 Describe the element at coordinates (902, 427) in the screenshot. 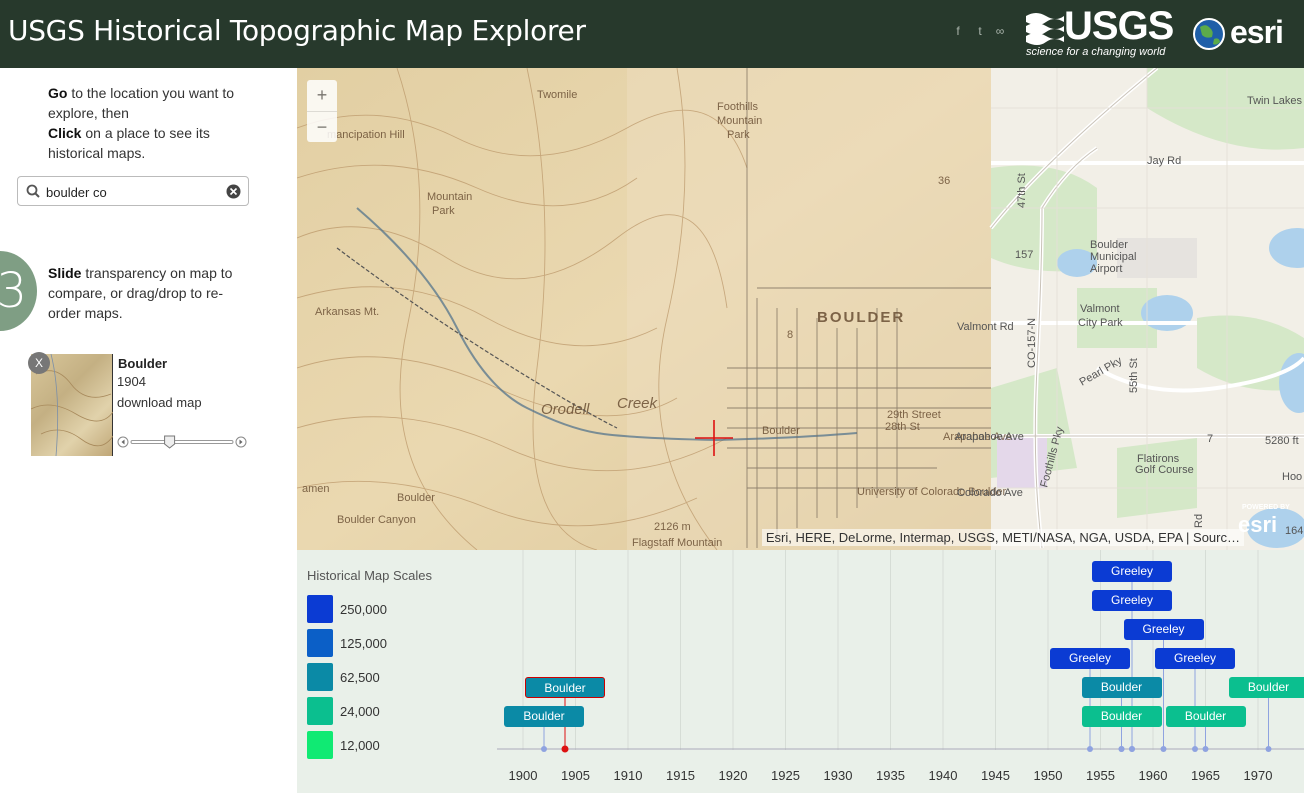

I see `topo-map-label: 28th St` at that location.